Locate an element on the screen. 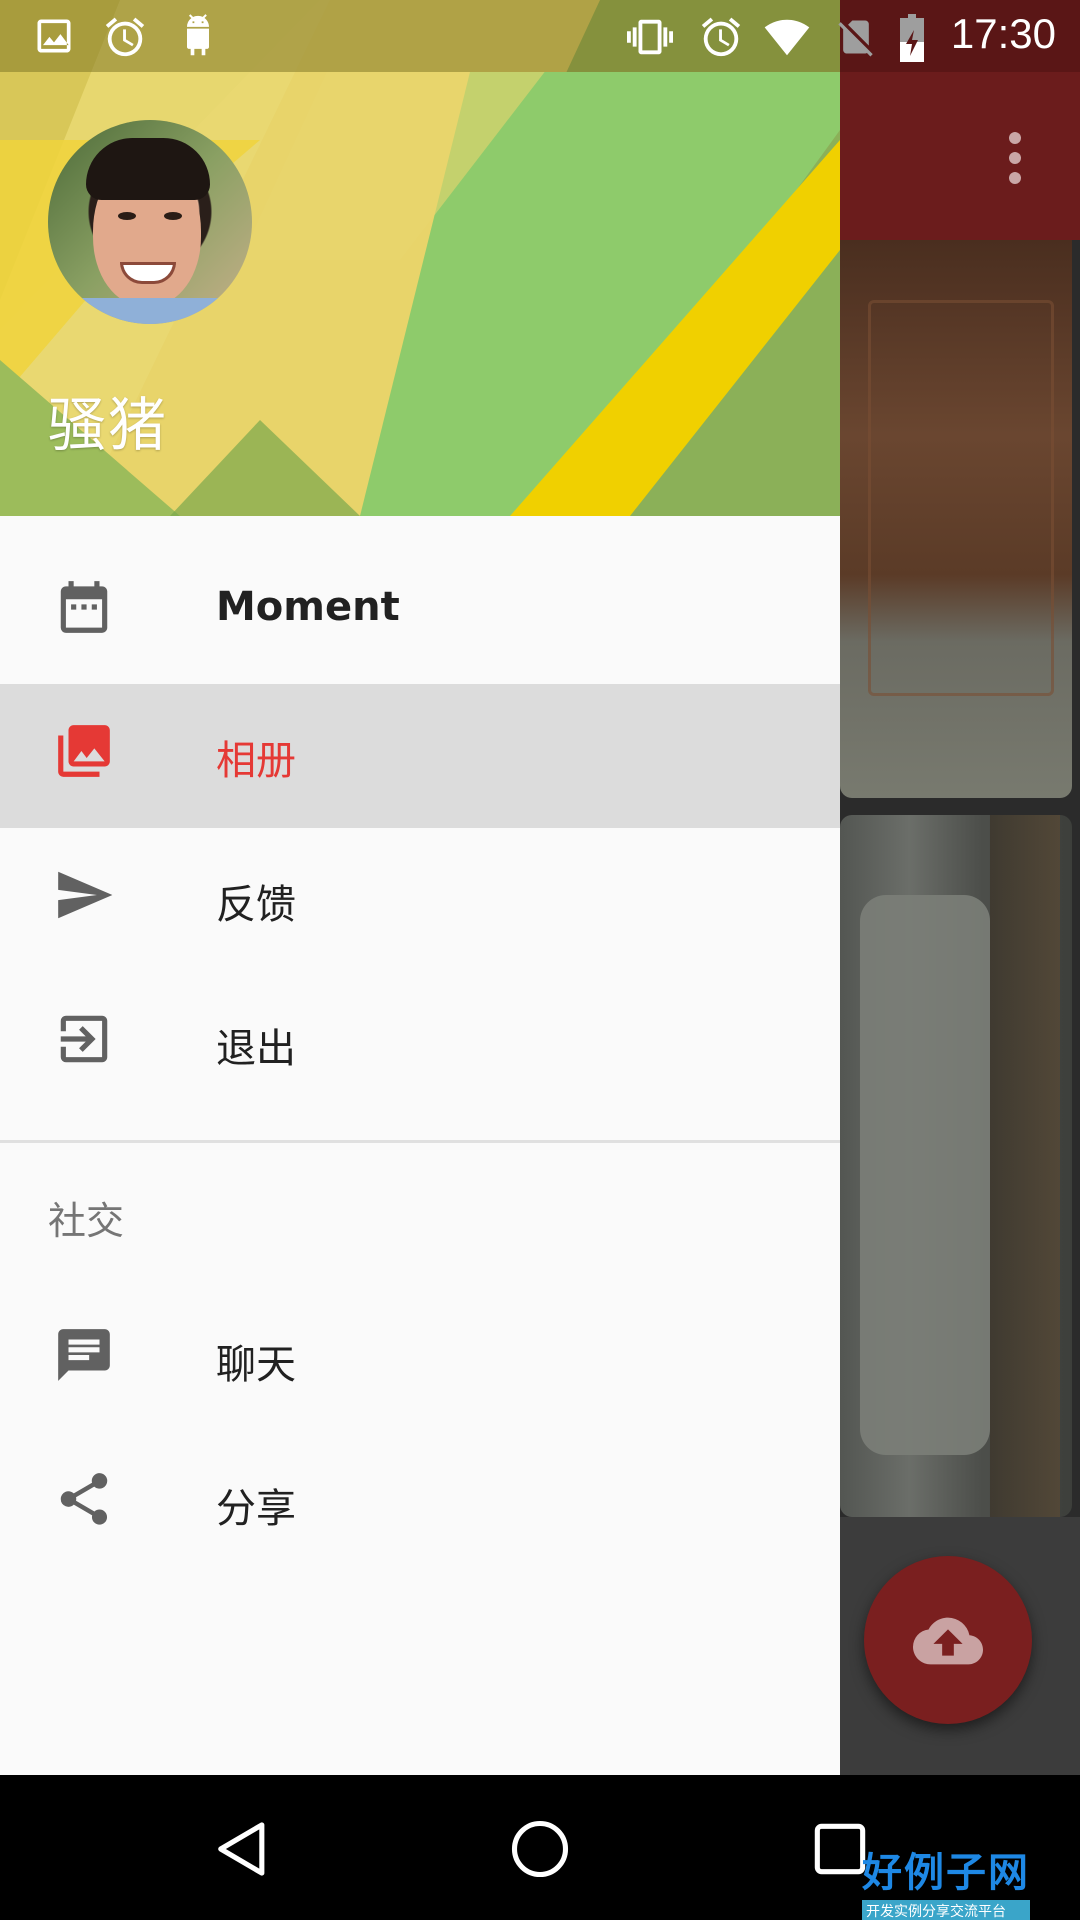 This screenshot has width=1080, height=1920. cloud-upload-icon is located at coordinates (948, 1641).